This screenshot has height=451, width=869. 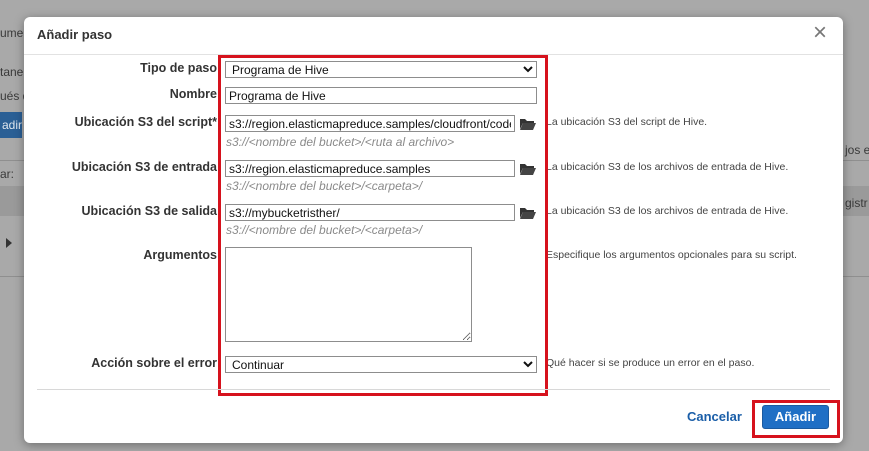 I want to click on bg-fragment: gistr, so click(x=856, y=203).